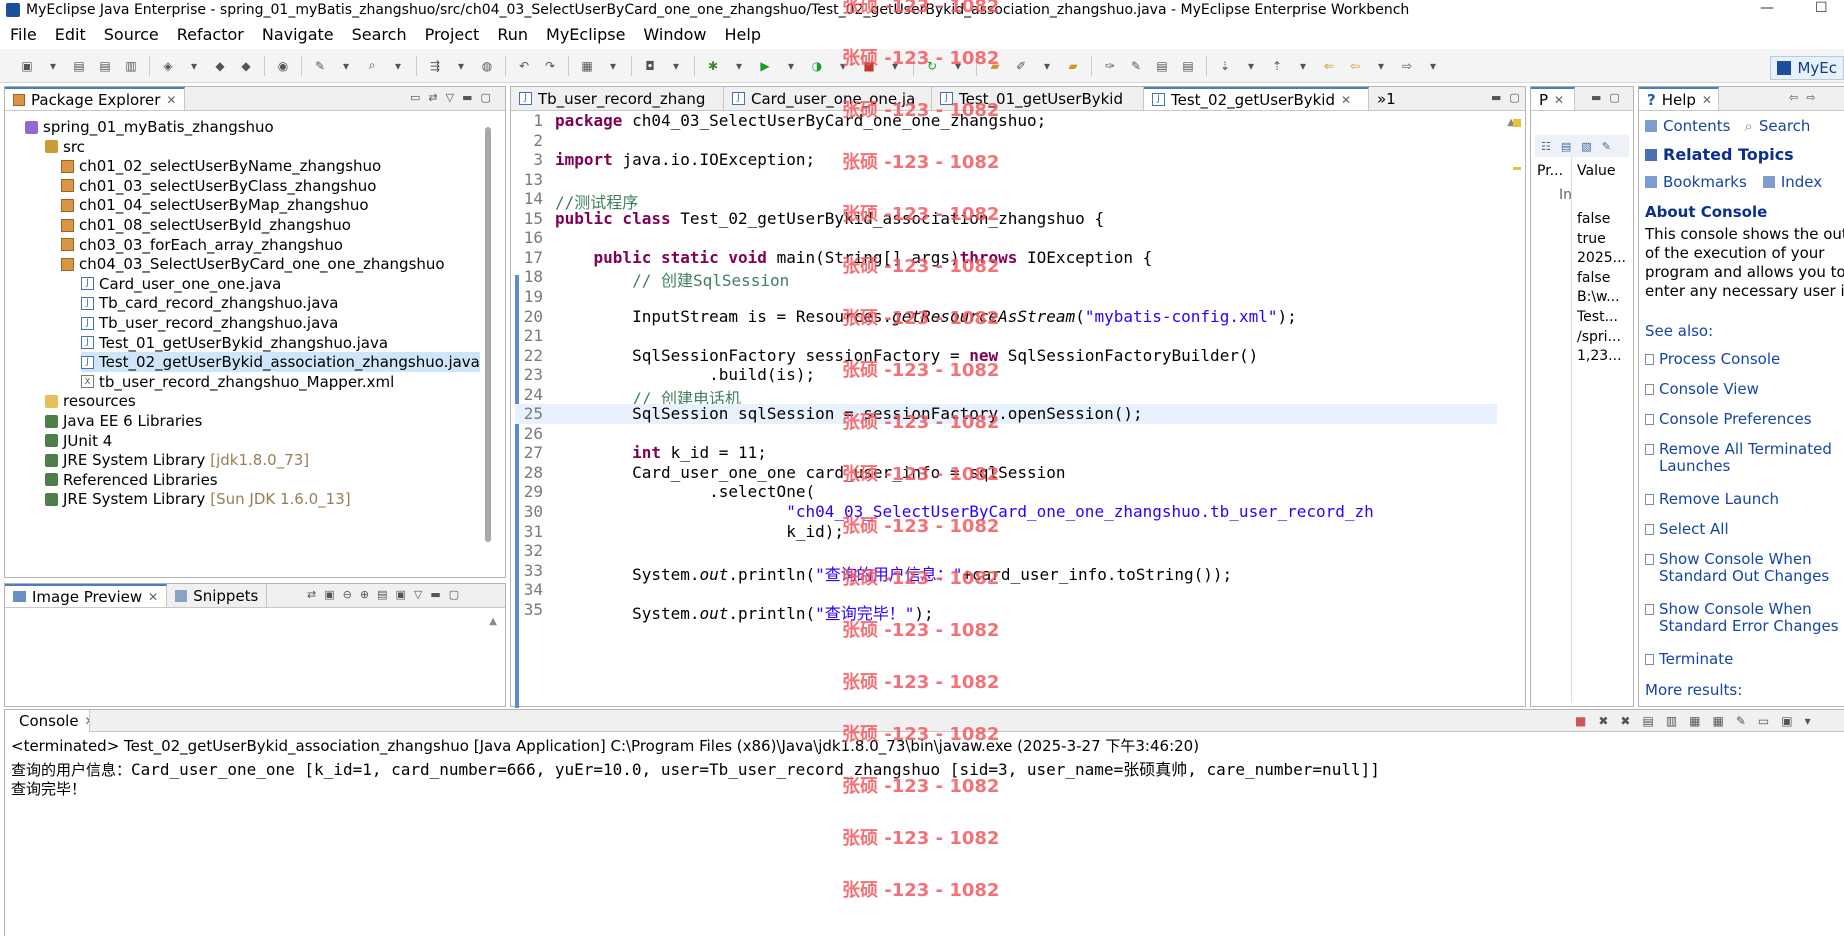  What do you see at coordinates (1808, 721) in the screenshot?
I see `view-menu-icon: ▾` at bounding box center [1808, 721].